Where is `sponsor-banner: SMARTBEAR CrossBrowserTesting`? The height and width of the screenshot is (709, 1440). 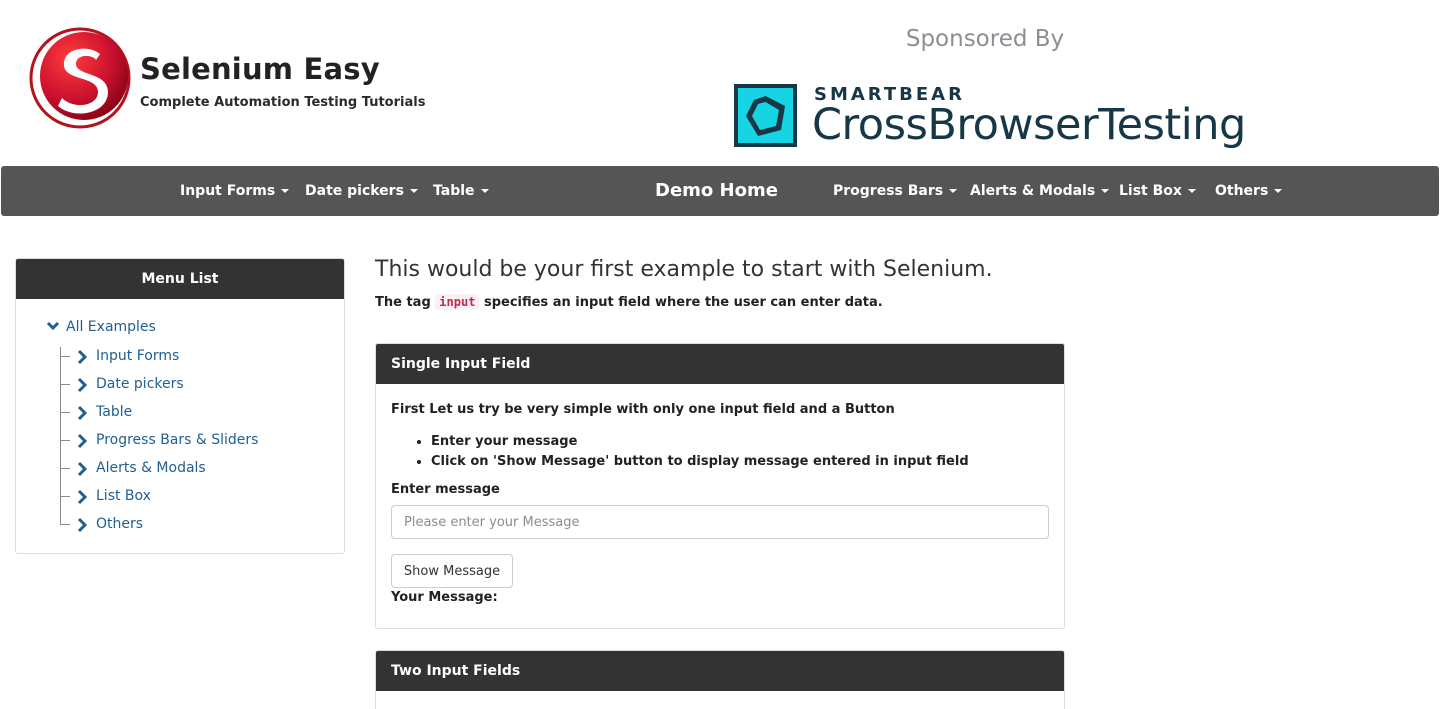
sponsor-banner: SMARTBEAR CrossBrowserTesting is located at coordinates (994, 119).